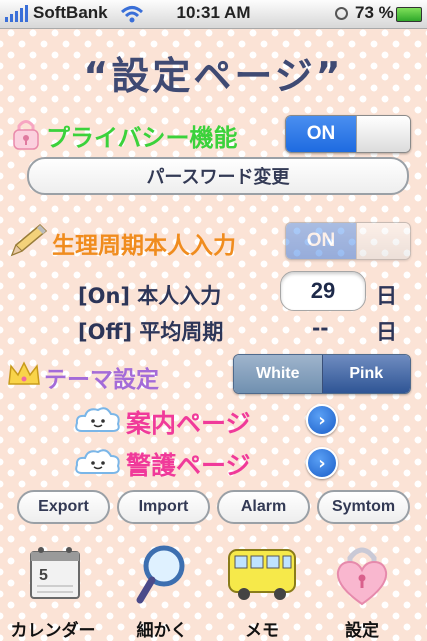 Image resolution: width=427 pixels, height=641 pixels. What do you see at coordinates (386, 332) in the screenshot?
I see `off-unit: 日` at bounding box center [386, 332].